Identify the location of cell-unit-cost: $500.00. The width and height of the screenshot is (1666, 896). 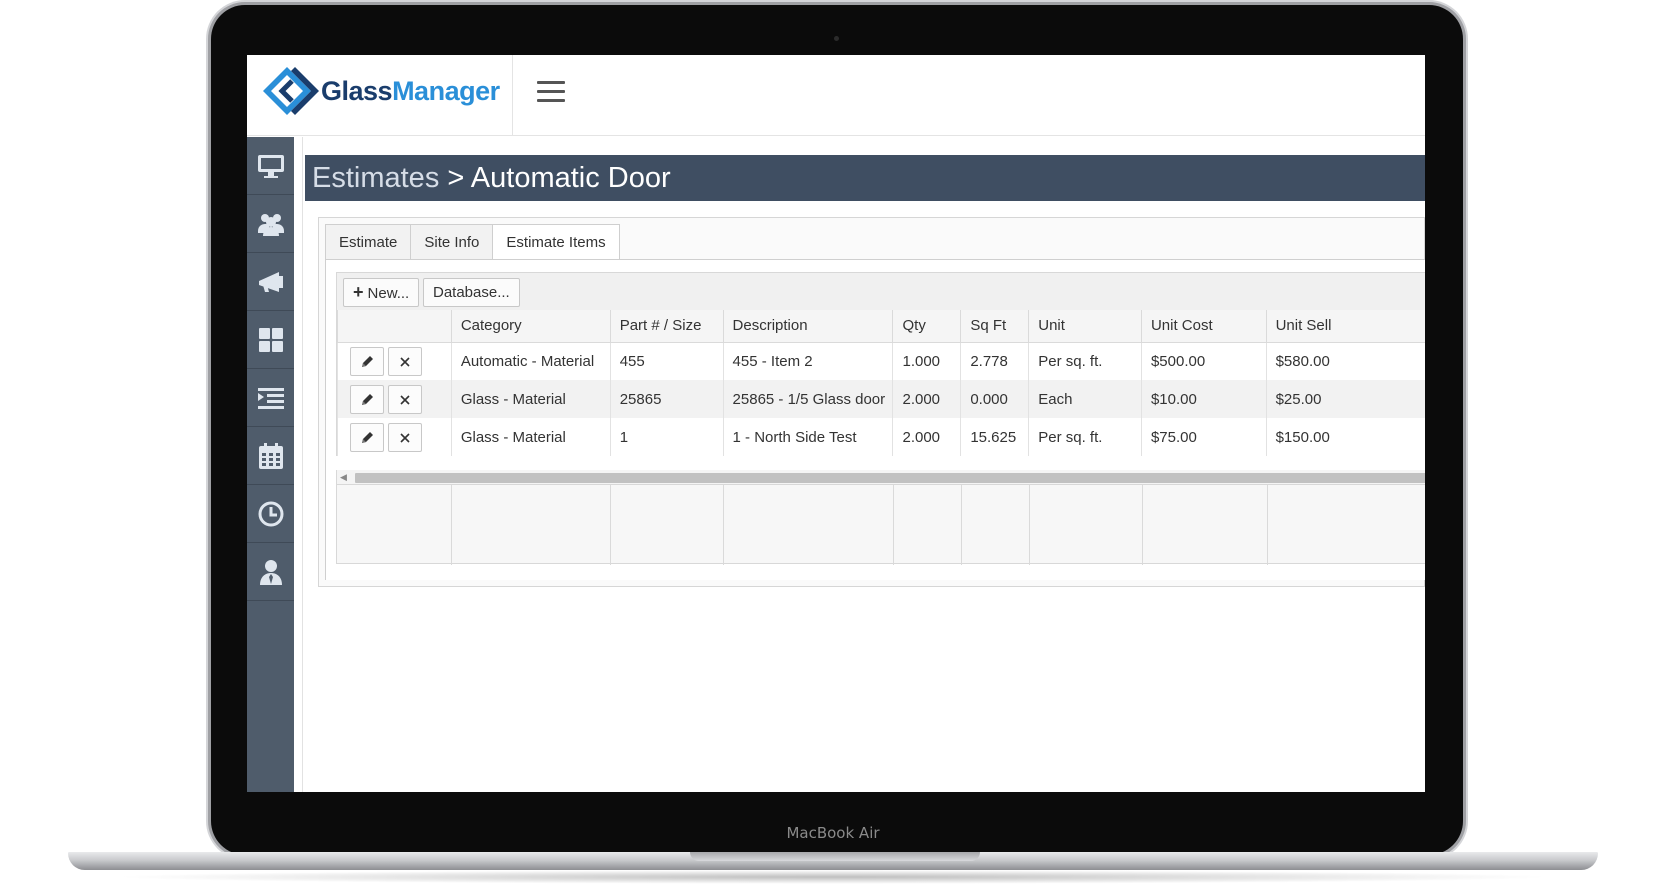
(1203, 361).